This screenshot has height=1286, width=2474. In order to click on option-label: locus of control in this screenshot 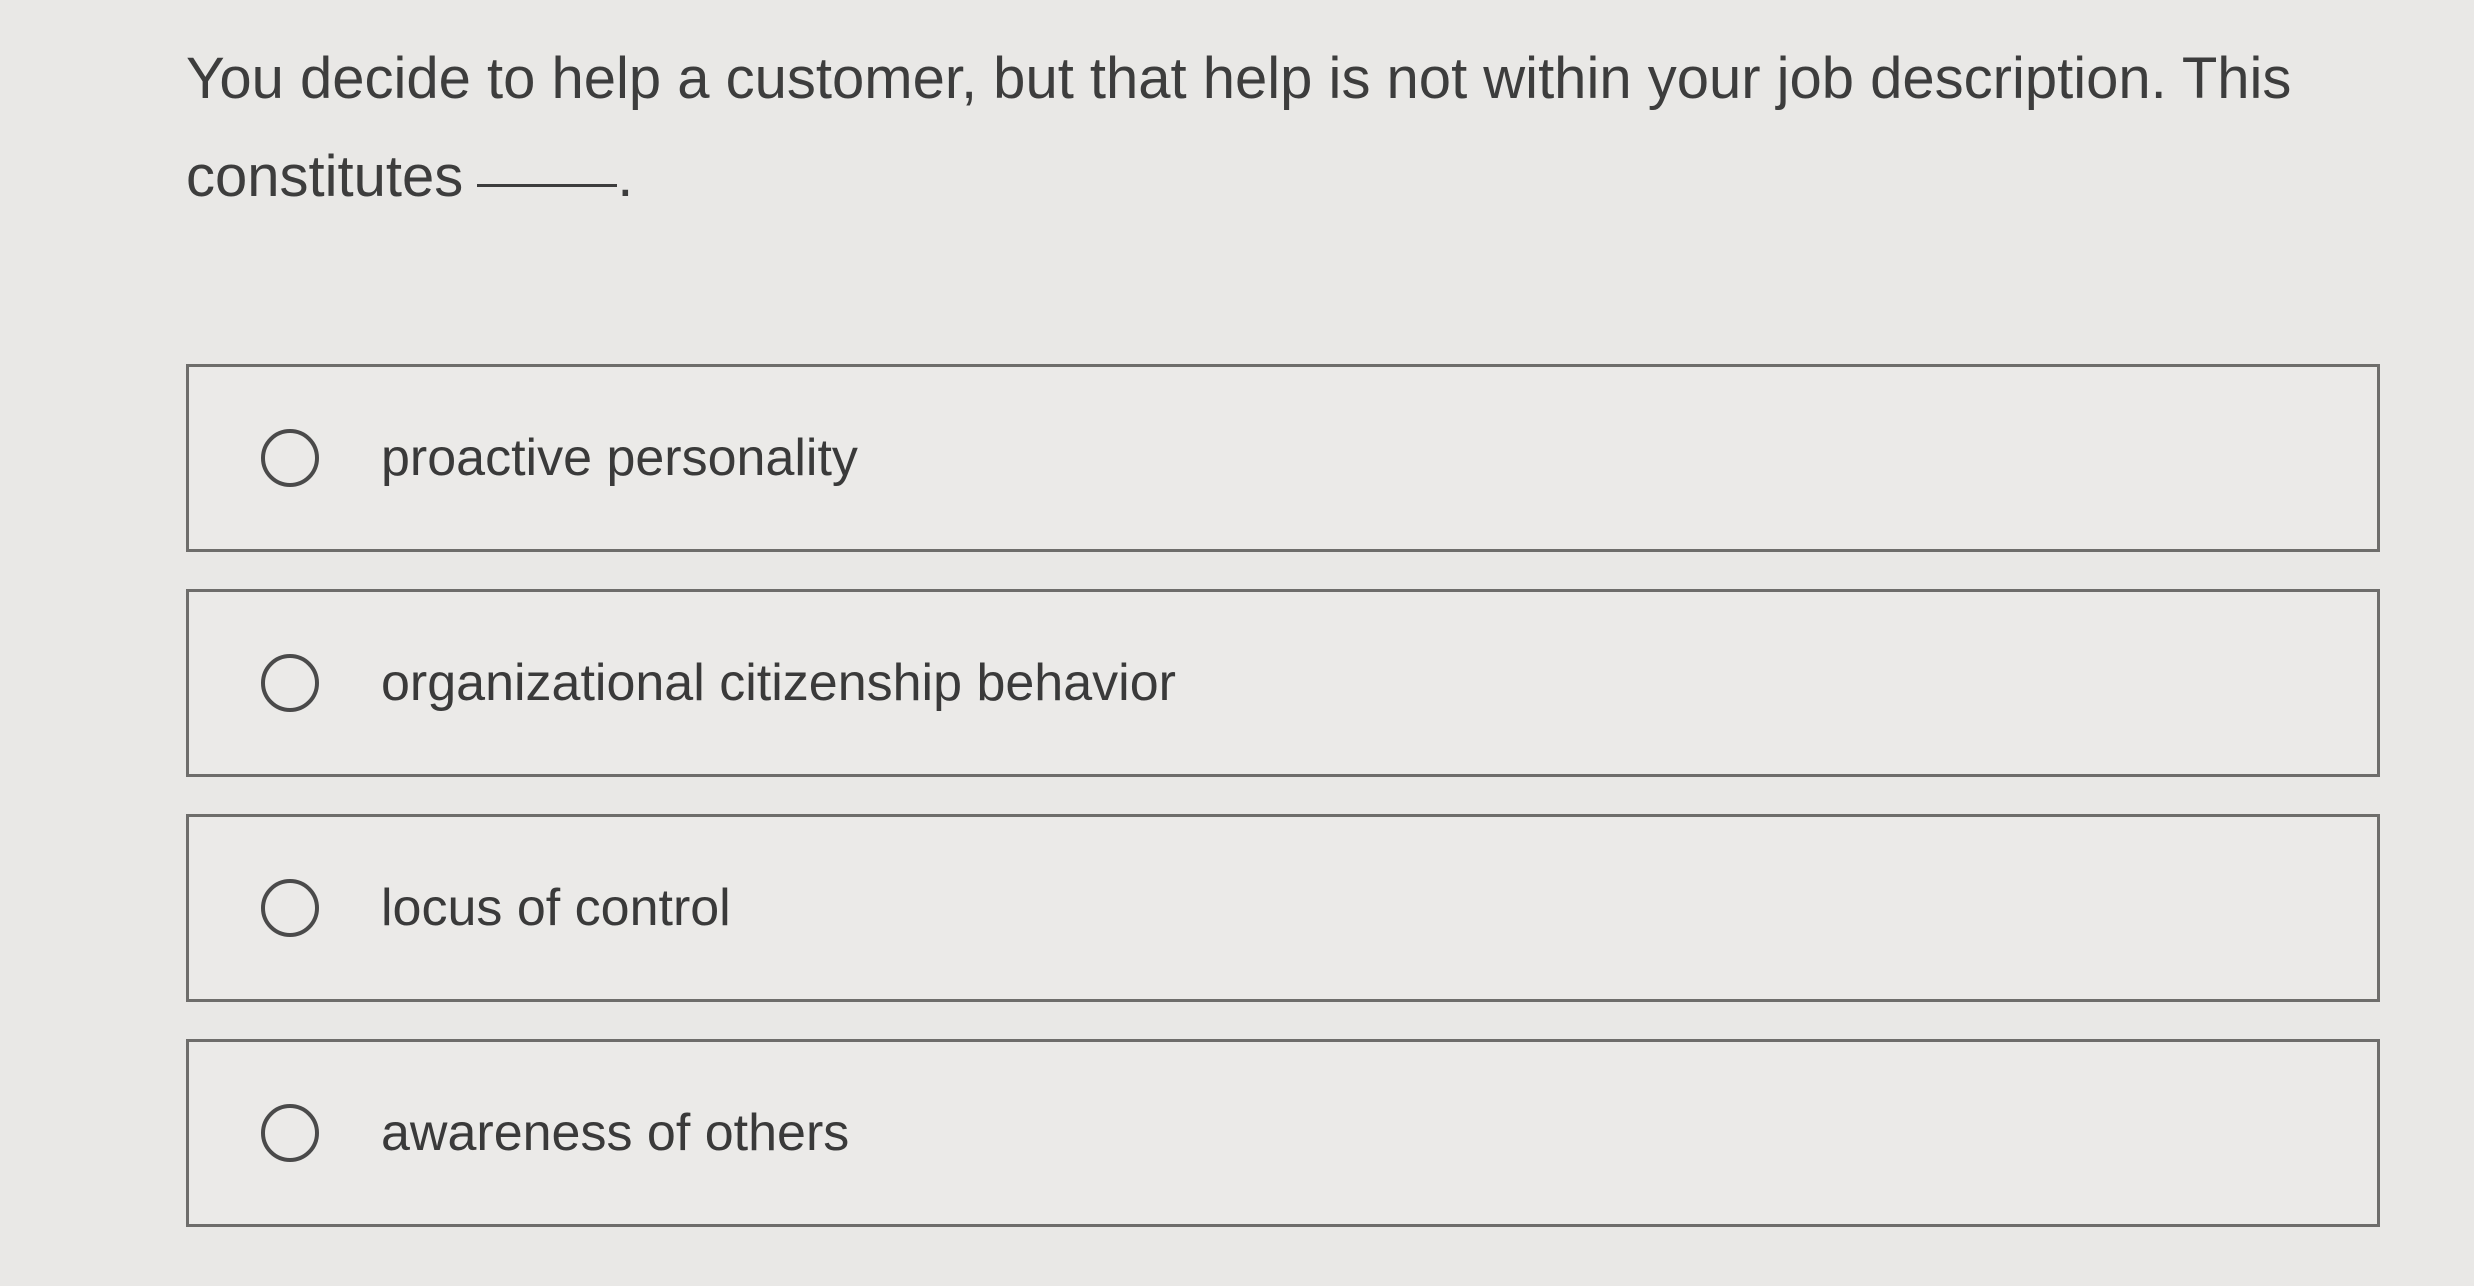, I will do `click(556, 908)`.